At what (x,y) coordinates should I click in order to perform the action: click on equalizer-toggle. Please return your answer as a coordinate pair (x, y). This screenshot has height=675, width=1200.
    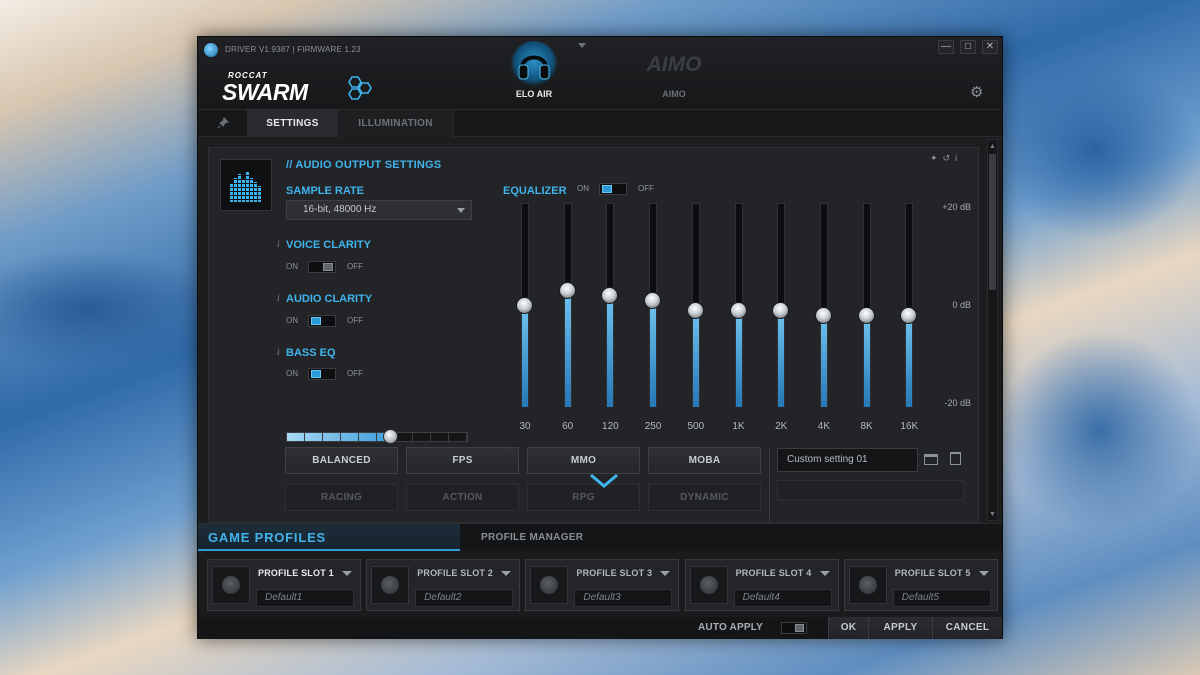
    Looking at the image, I should click on (613, 189).